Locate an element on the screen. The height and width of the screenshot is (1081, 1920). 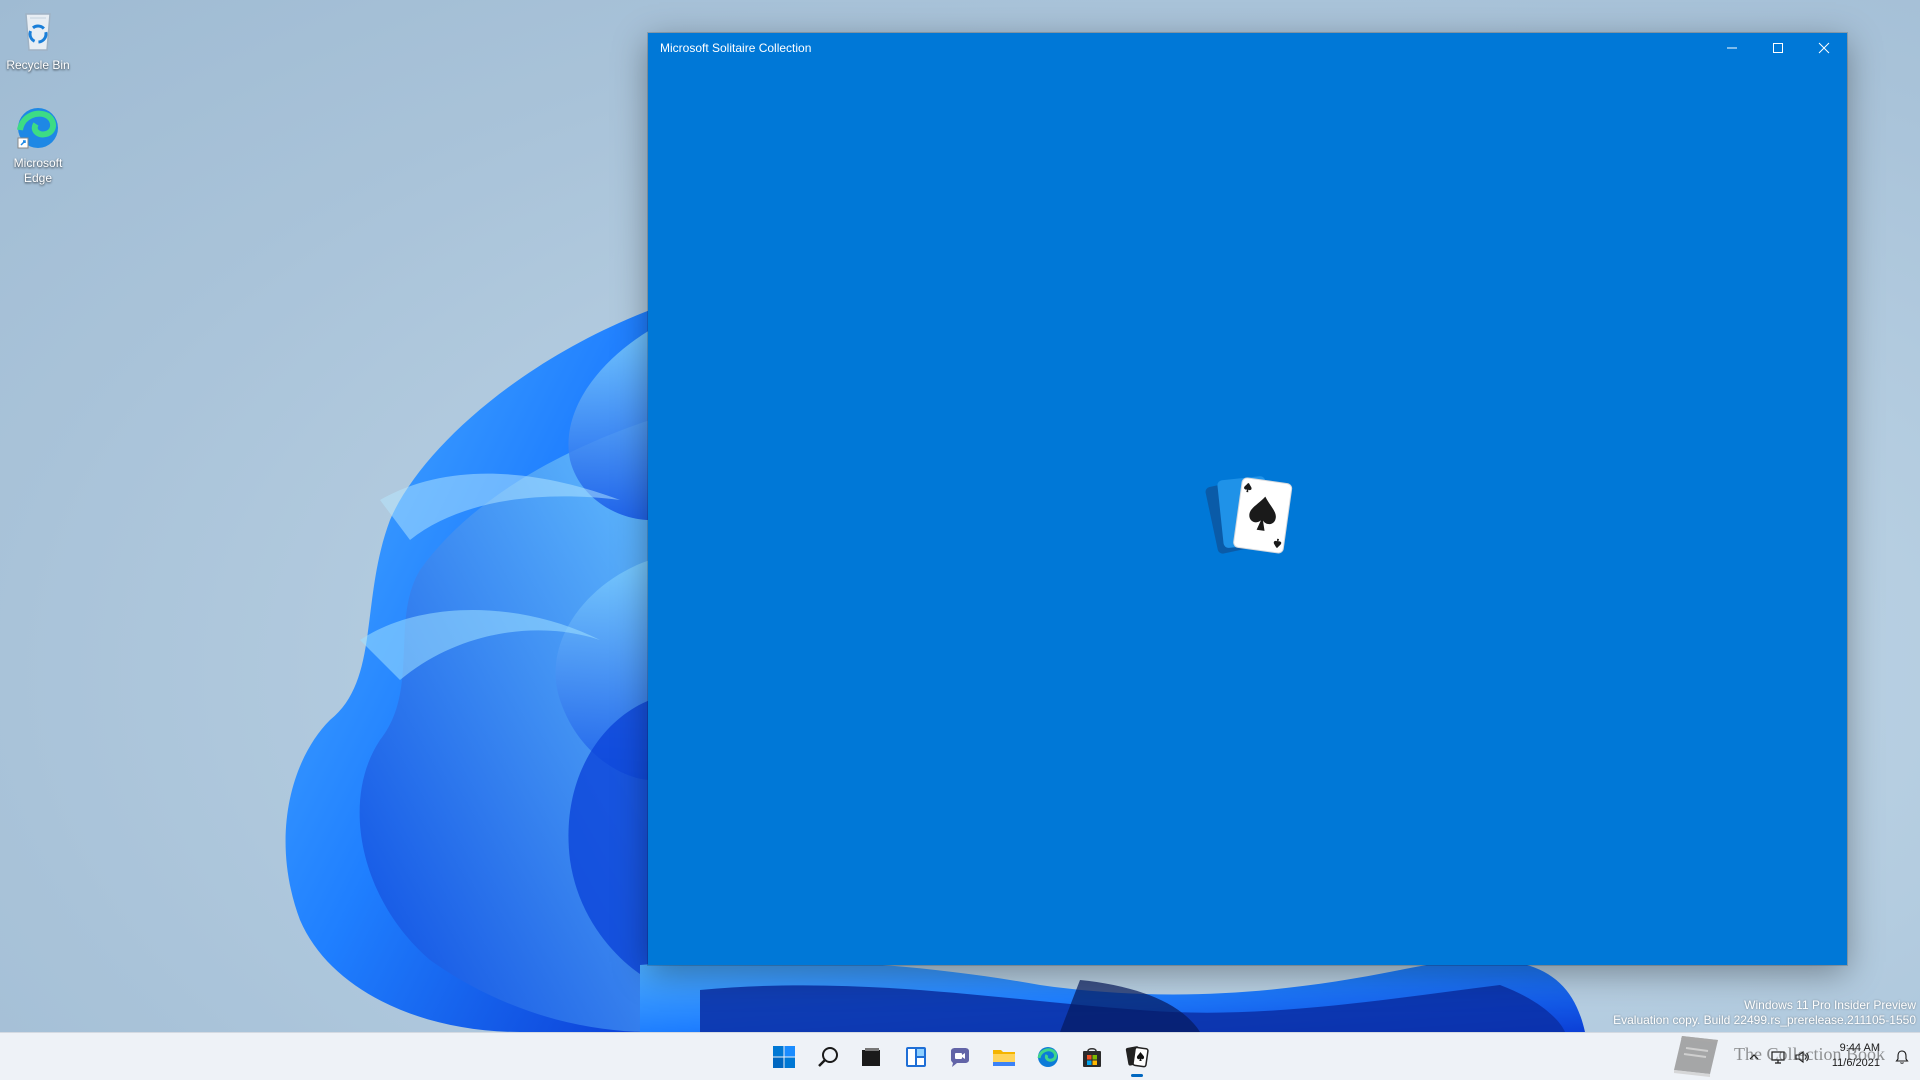
recycle-bin-icon is located at coordinates (38, 32).